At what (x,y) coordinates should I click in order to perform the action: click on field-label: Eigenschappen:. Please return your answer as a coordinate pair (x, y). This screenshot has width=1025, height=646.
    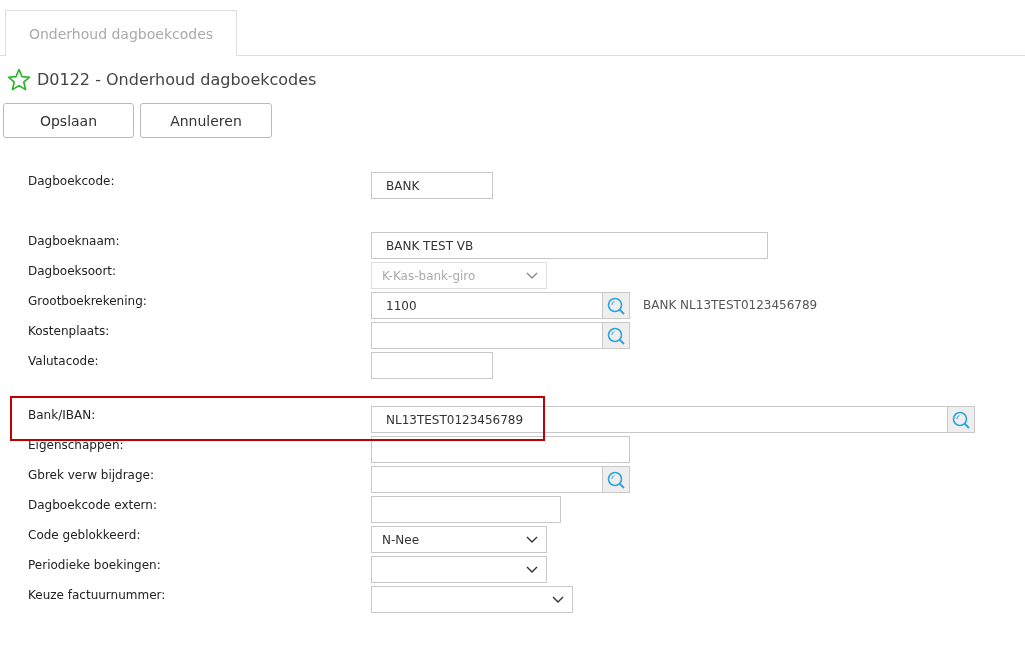
    Looking at the image, I should click on (76, 445).